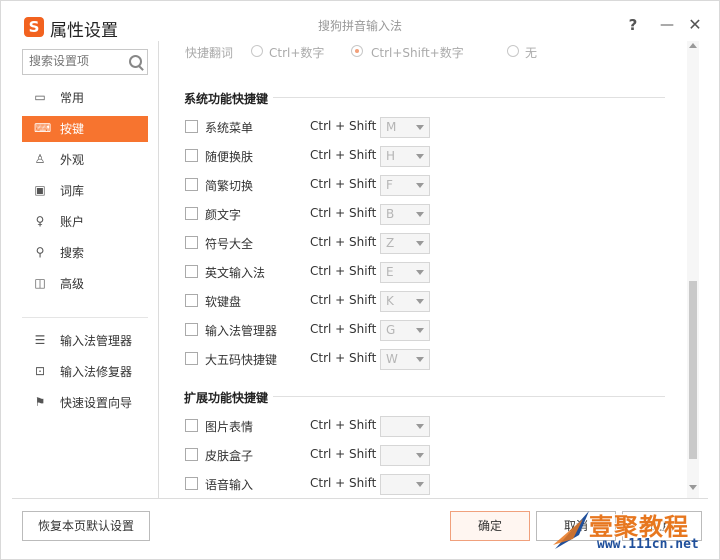 The height and width of the screenshot is (560, 720). What do you see at coordinates (72, 253) in the screenshot?
I see `sidebar-item-label: 搜索` at bounding box center [72, 253].